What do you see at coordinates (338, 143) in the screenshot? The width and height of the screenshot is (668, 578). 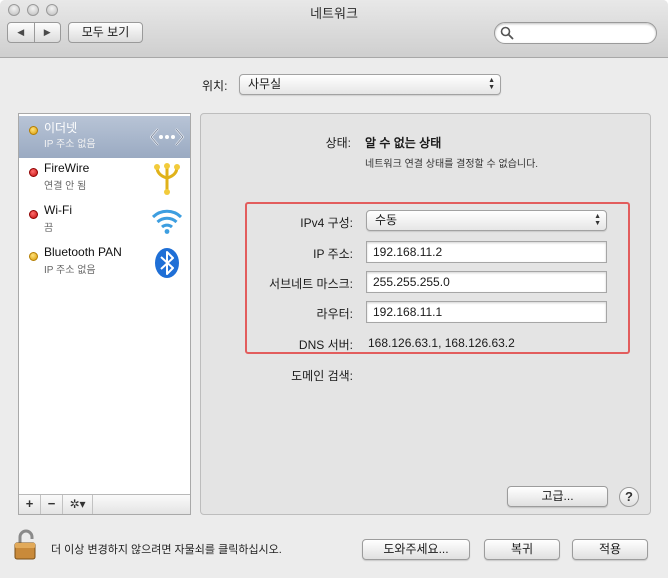 I see `status-label: 상태:` at bounding box center [338, 143].